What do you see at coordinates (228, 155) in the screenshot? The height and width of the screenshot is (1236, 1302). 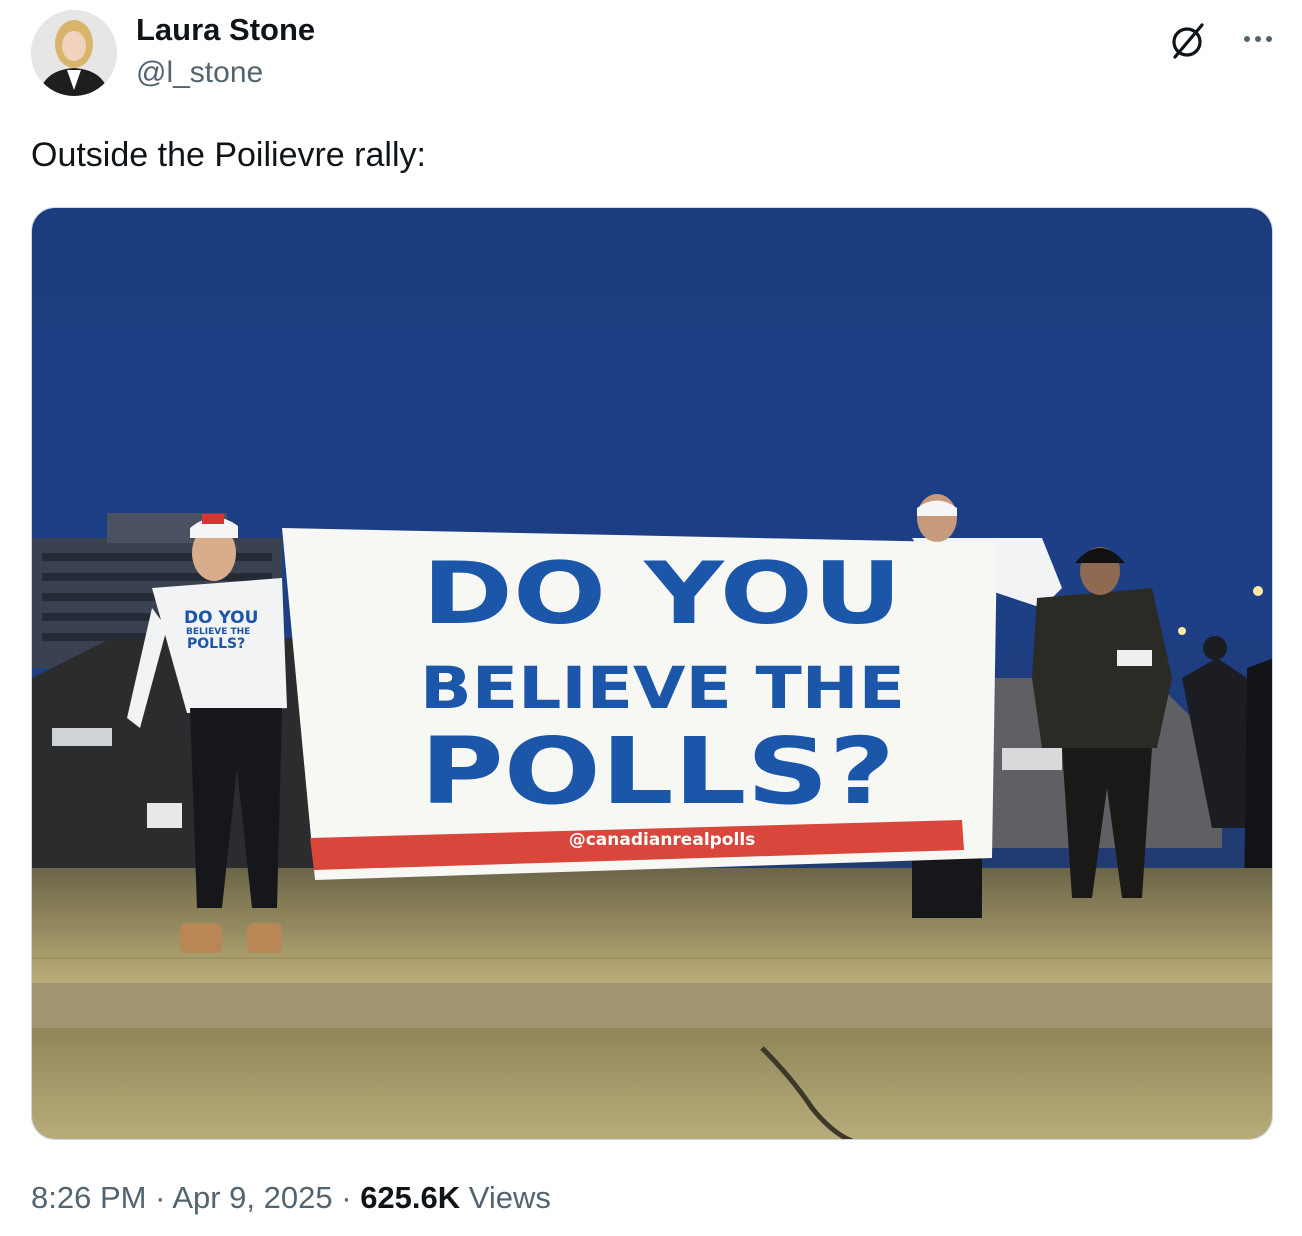 I see `tweet-text: Outside the Poilievre rally:` at bounding box center [228, 155].